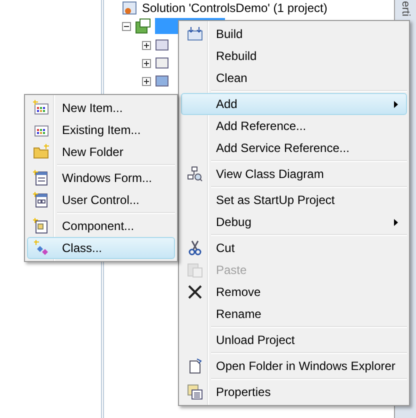  What do you see at coordinates (294, 56) in the screenshot?
I see `menu-item: Rebuild` at bounding box center [294, 56].